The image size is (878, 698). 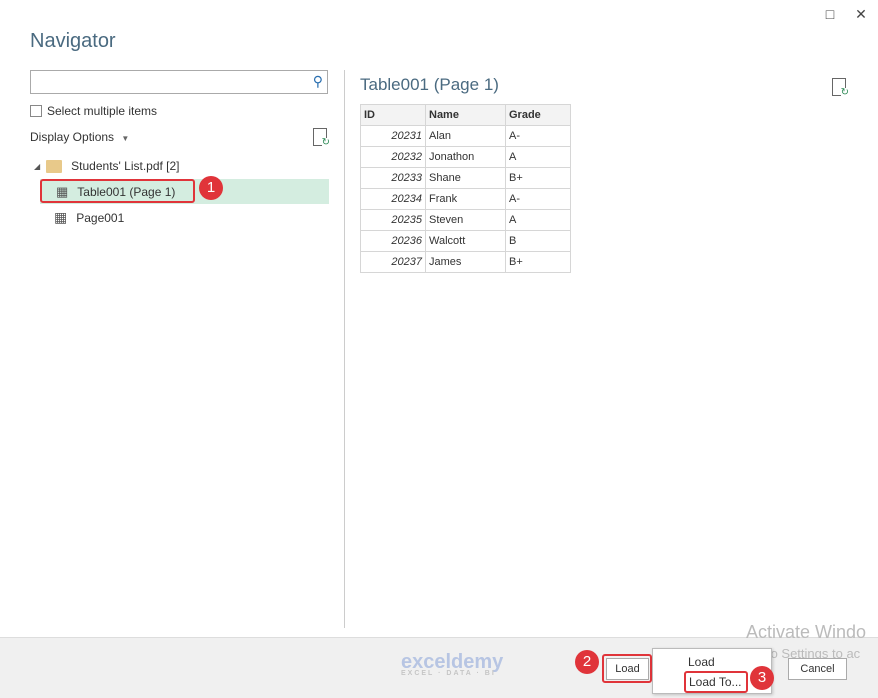 I want to click on table-row: 20235 Steven A, so click(x=465, y=220).